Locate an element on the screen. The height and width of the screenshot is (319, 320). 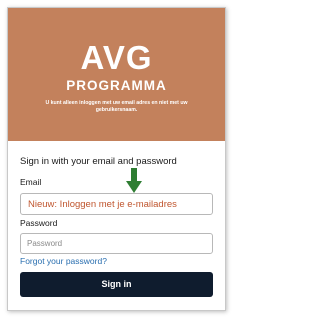
email-label: Email is located at coordinates (31, 182).